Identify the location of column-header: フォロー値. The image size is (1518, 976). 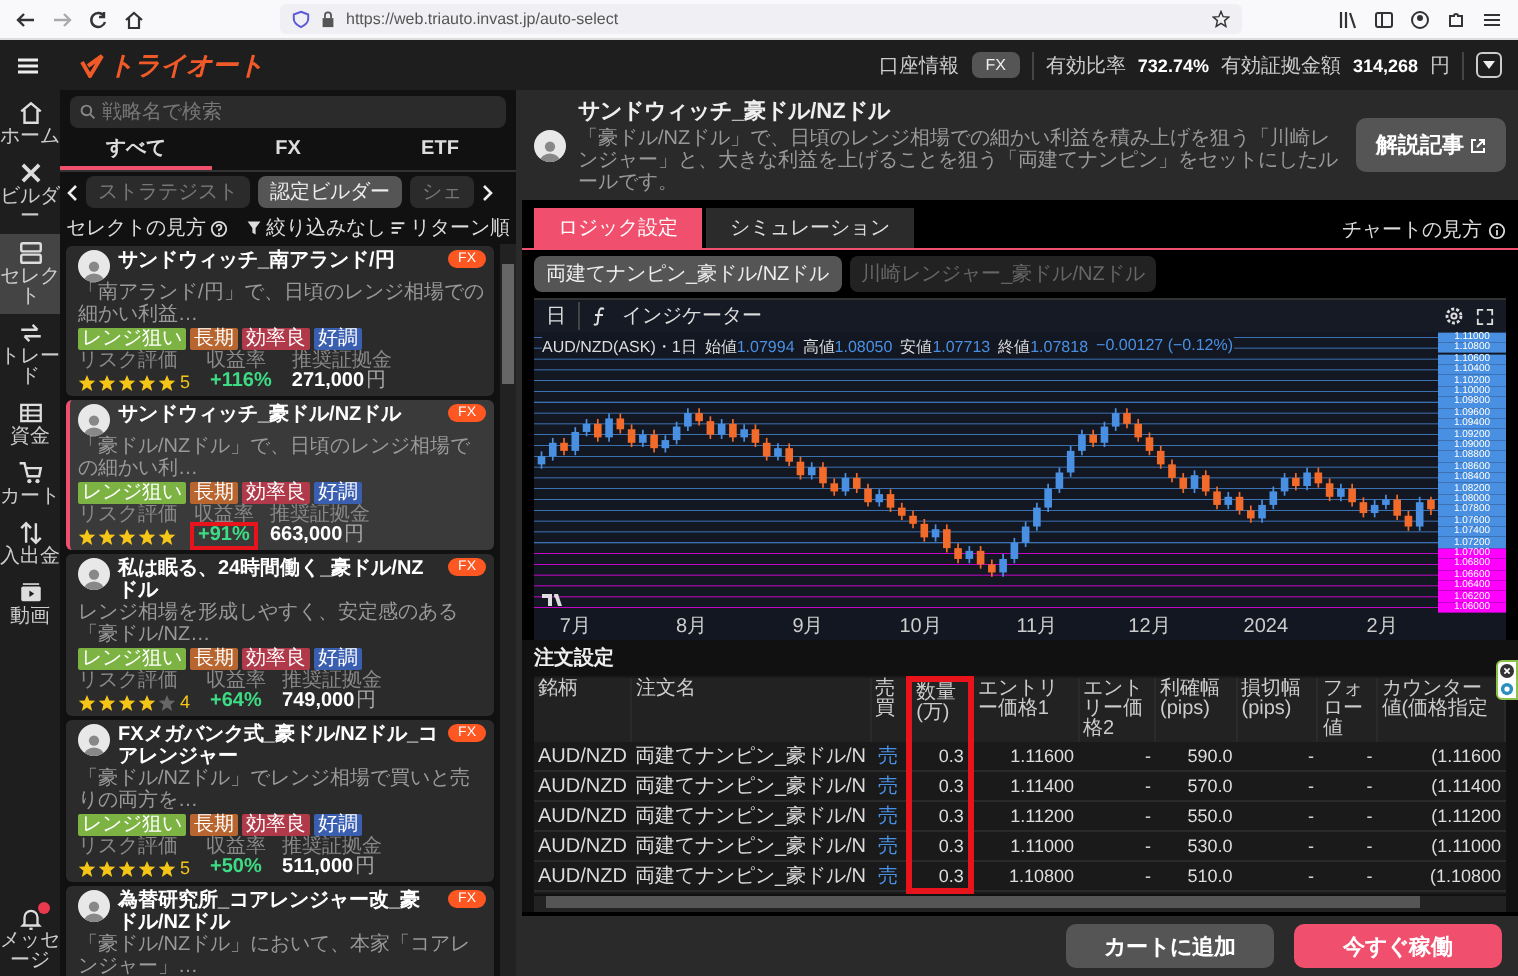
(1347, 710).